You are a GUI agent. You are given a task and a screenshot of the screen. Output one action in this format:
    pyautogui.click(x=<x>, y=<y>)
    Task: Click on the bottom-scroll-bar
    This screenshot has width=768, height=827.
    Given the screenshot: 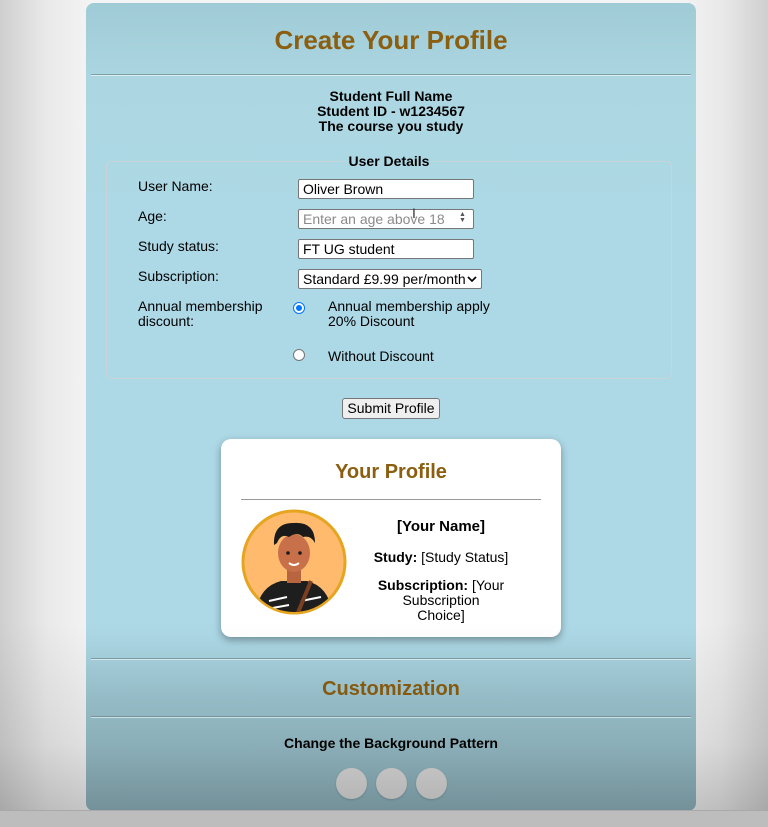 What is the action you would take?
    pyautogui.click(x=384, y=818)
    